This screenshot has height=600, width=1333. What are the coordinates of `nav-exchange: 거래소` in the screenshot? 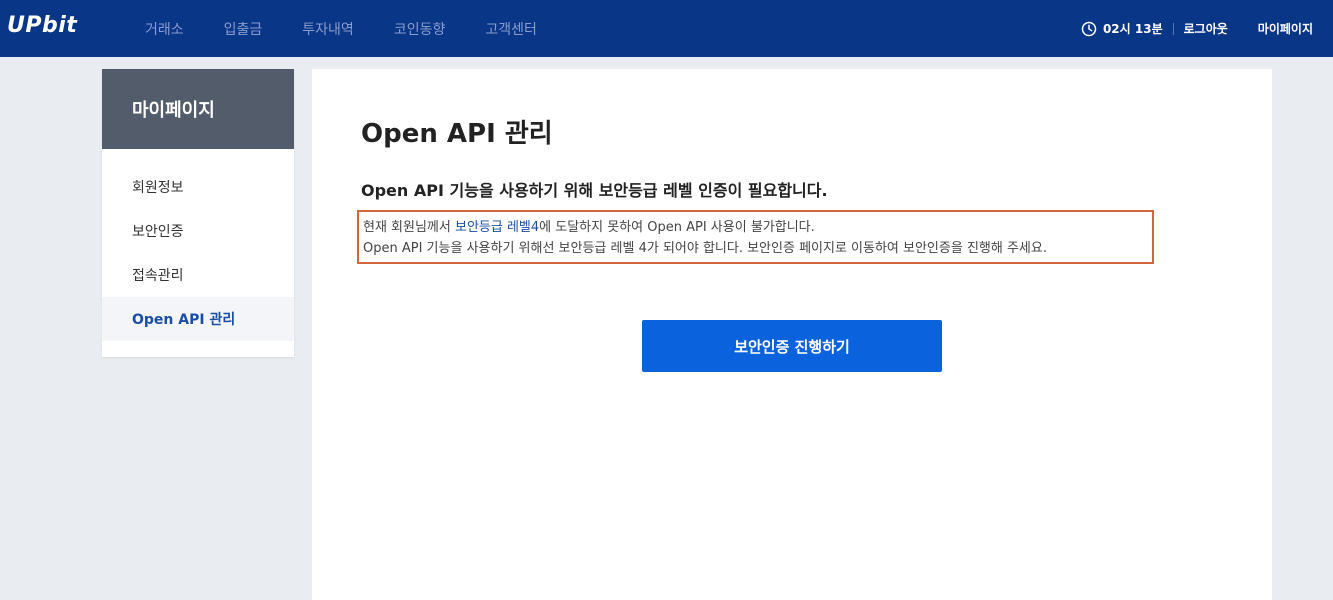 It's located at (164, 29).